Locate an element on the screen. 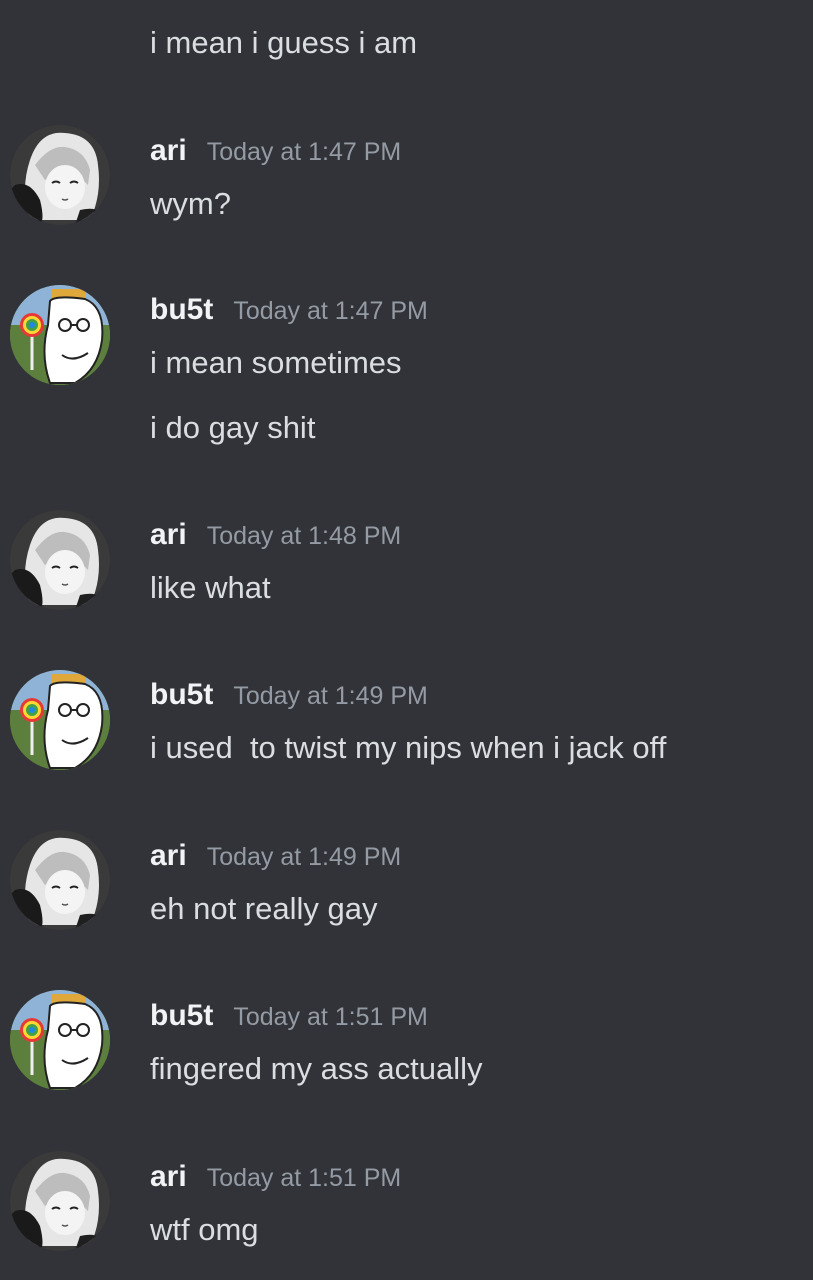 The image size is (813, 1280). message-header: bu5t Today at 1:47 PM is located at coordinates (289, 310).